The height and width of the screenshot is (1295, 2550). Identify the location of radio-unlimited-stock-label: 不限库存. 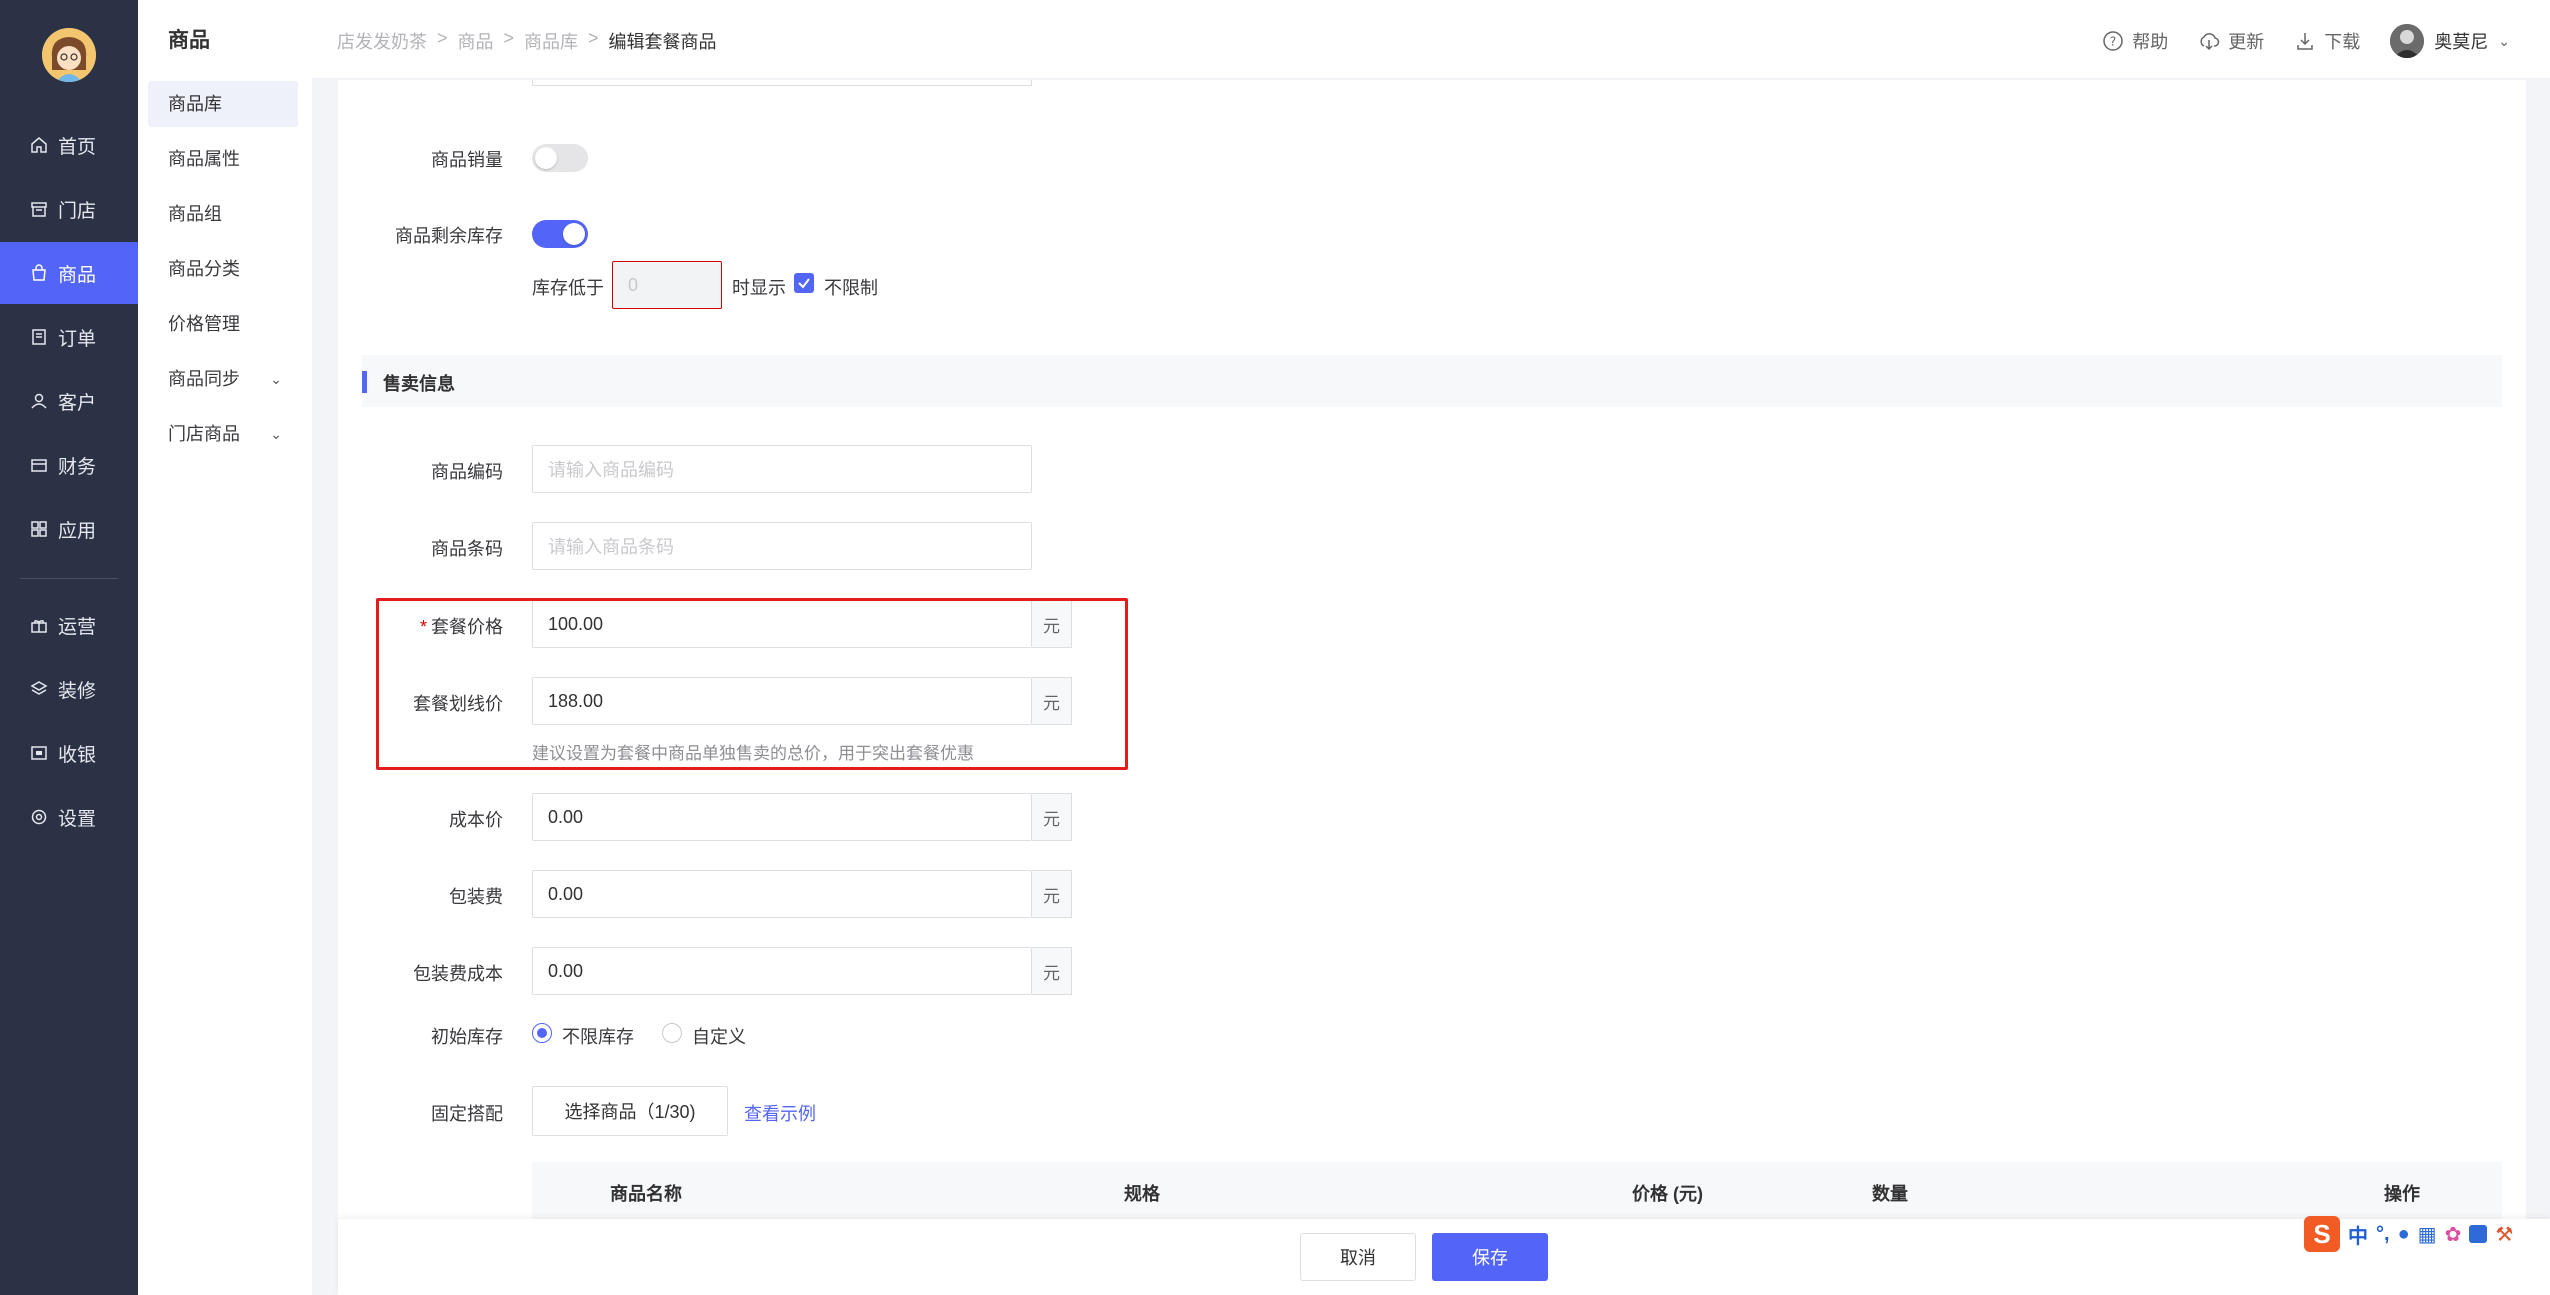
(598, 1036).